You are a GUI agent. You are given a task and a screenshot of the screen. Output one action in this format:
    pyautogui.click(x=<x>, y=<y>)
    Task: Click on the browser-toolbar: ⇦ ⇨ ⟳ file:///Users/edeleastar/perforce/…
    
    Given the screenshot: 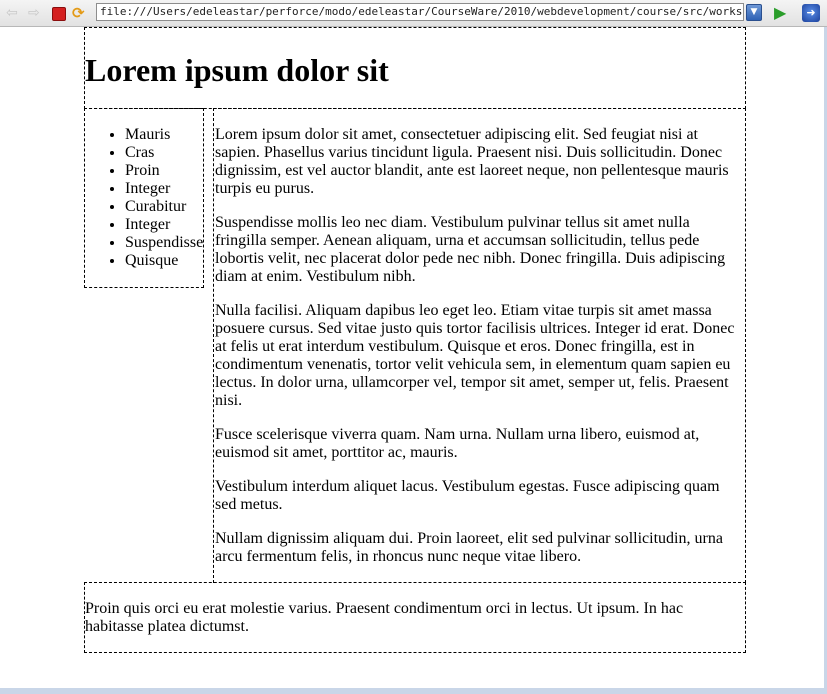 What is the action you would take?
    pyautogui.click(x=413, y=13)
    